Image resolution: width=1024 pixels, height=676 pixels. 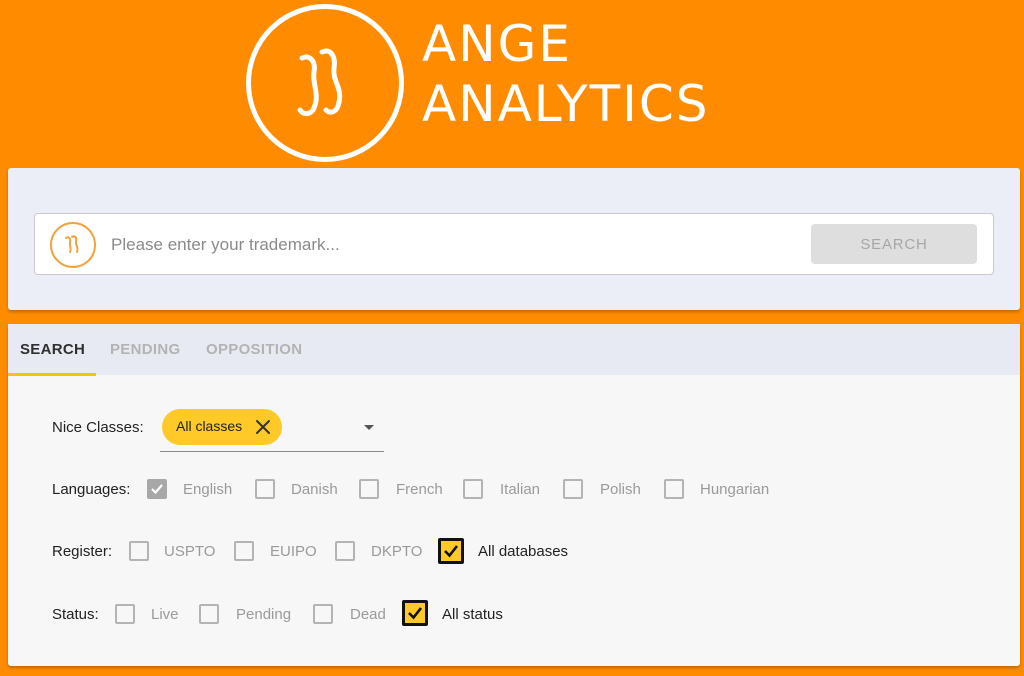 What do you see at coordinates (293, 551) in the screenshot?
I see `euipo-label: EUIPO` at bounding box center [293, 551].